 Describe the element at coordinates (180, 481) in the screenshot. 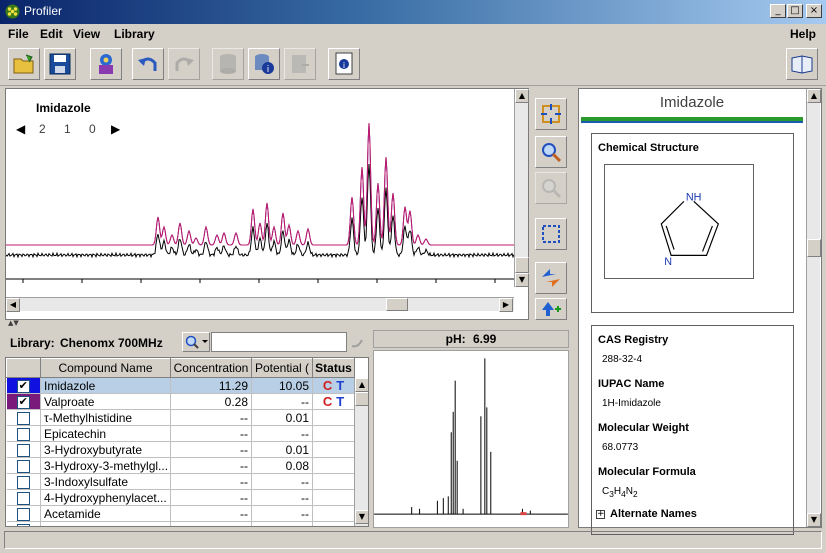

I see `table-row: 3-Indoxylsulfate -- --` at that location.